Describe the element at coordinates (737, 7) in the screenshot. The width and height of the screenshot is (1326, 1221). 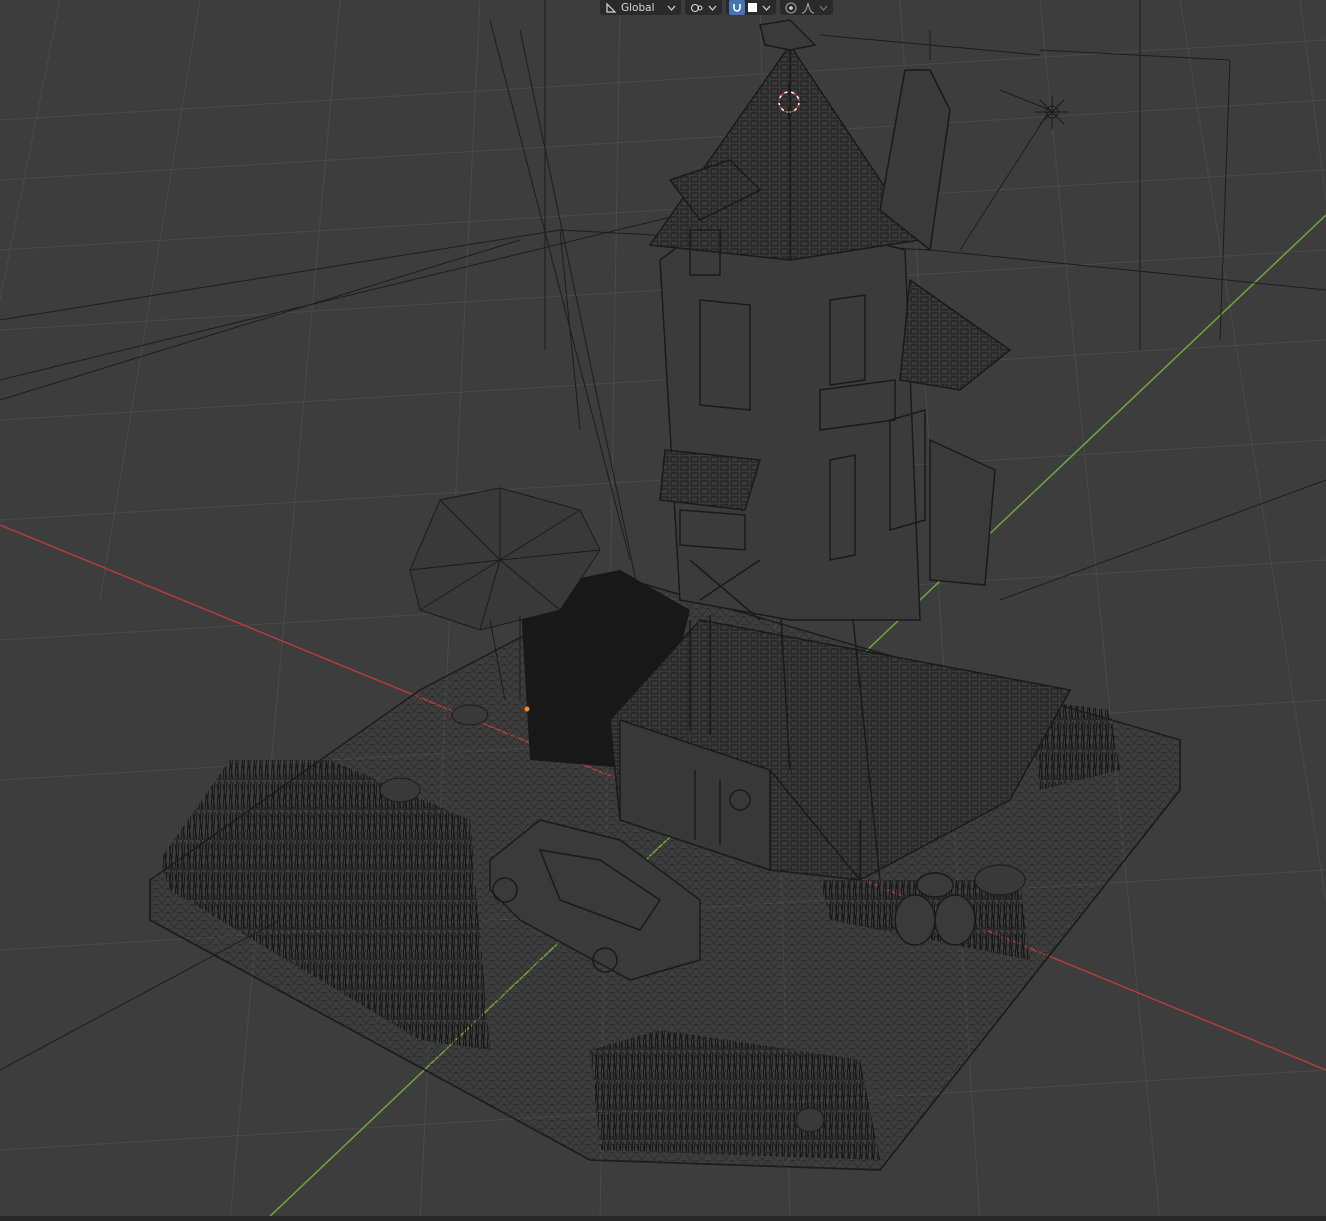
I see `snap-magnet-icon` at that location.